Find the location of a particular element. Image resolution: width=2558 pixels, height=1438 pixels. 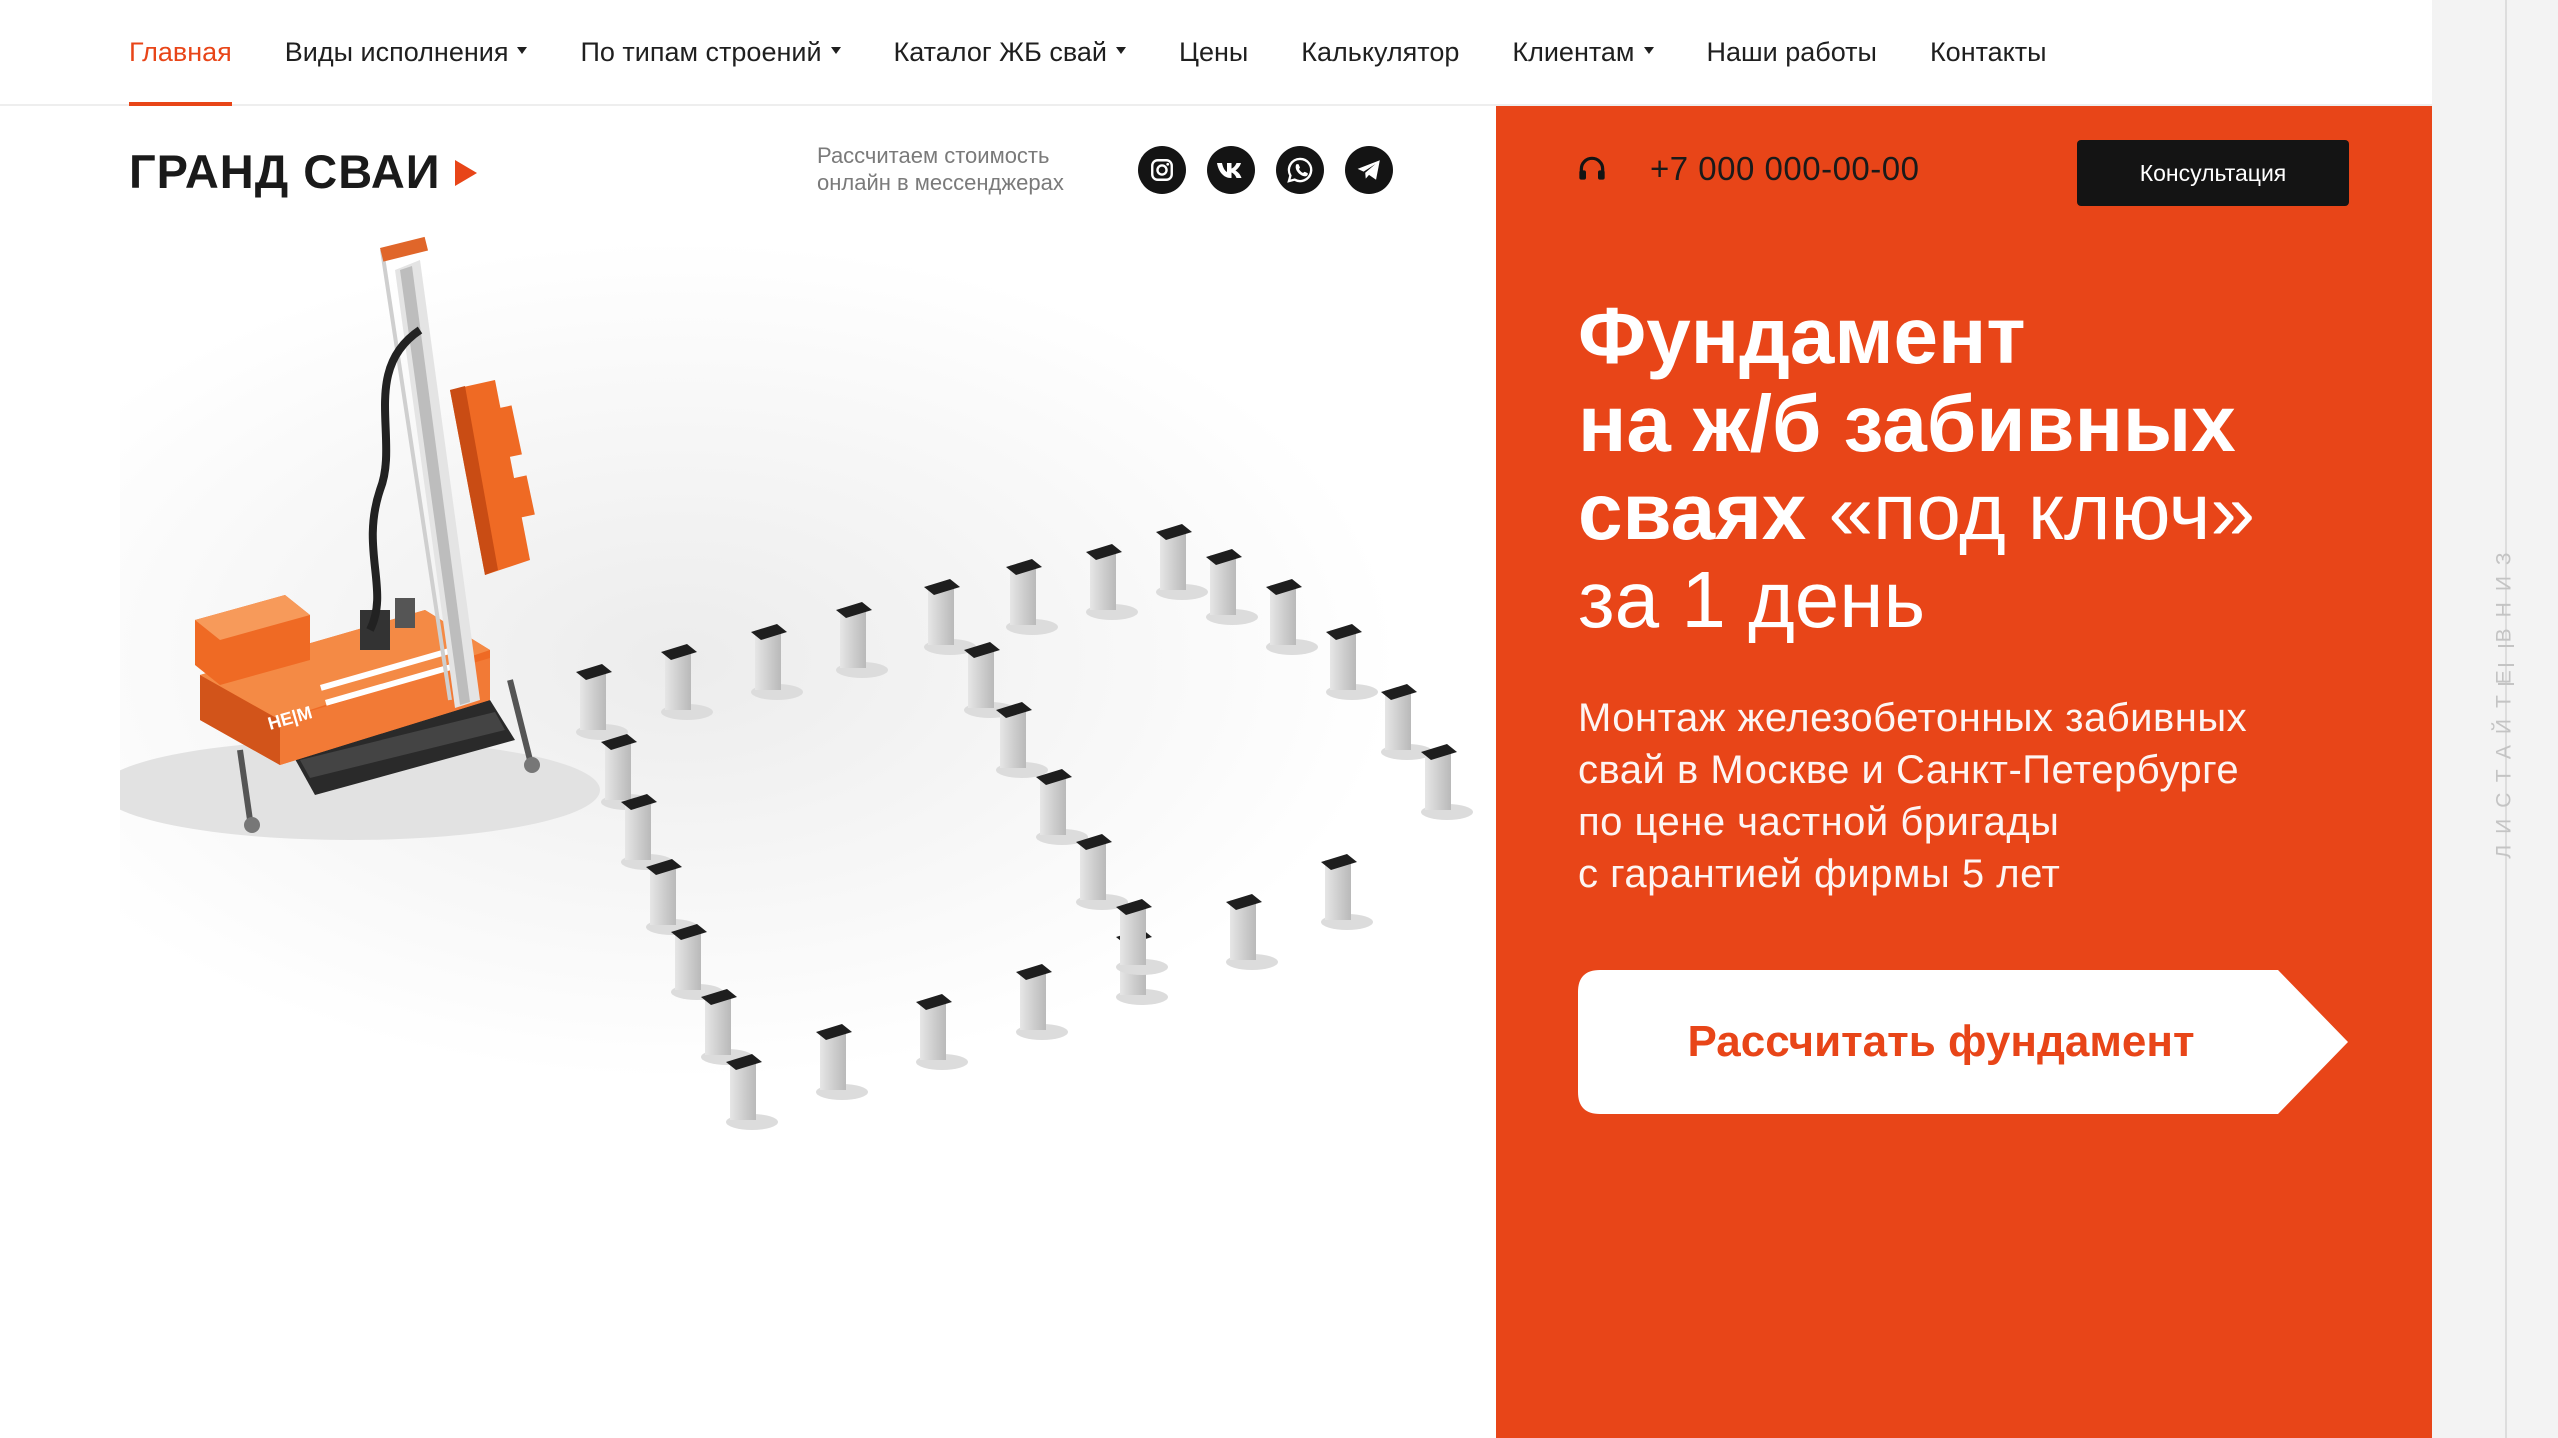

nav-item-prices: Цены is located at coordinates (1213, 52).